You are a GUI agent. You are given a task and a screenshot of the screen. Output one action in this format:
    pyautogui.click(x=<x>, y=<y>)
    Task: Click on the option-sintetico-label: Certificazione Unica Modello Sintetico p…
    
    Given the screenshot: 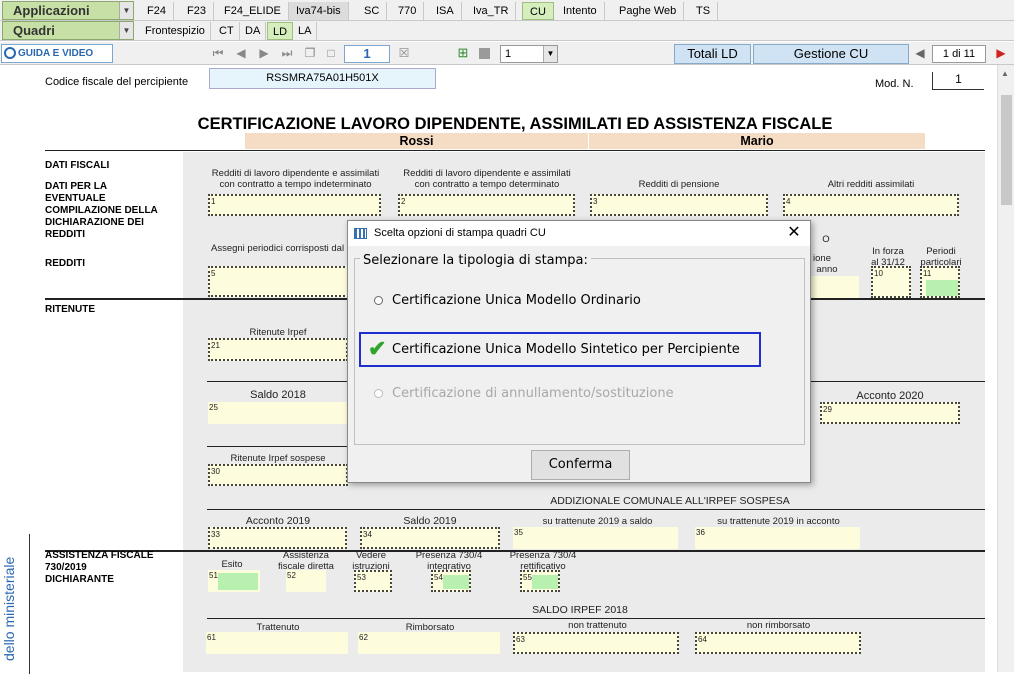 What is the action you would take?
    pyautogui.click(x=566, y=349)
    